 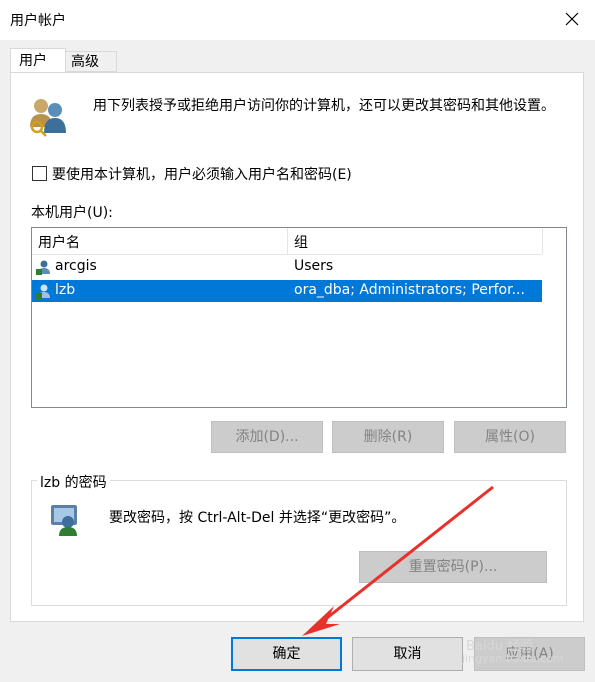 What do you see at coordinates (38, 60) in the screenshot?
I see `tab-users: 用户` at bounding box center [38, 60].